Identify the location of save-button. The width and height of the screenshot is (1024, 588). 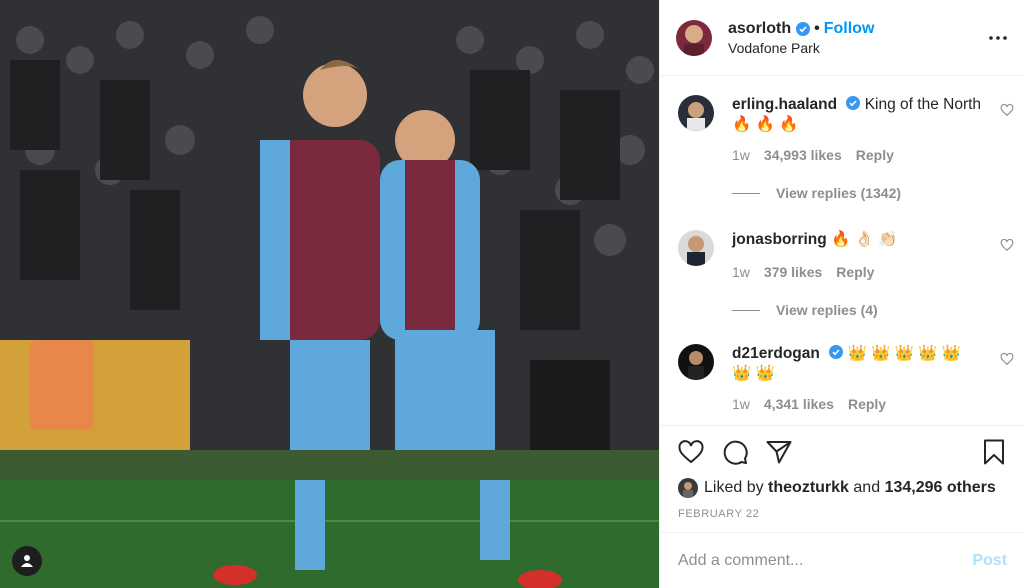
(994, 452).